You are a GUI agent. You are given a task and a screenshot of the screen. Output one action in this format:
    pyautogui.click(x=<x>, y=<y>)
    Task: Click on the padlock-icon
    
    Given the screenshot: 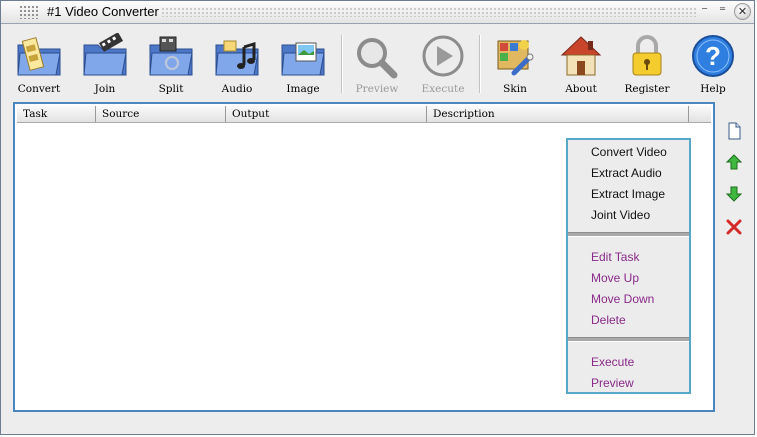 What is the action you would take?
    pyautogui.click(x=647, y=55)
    